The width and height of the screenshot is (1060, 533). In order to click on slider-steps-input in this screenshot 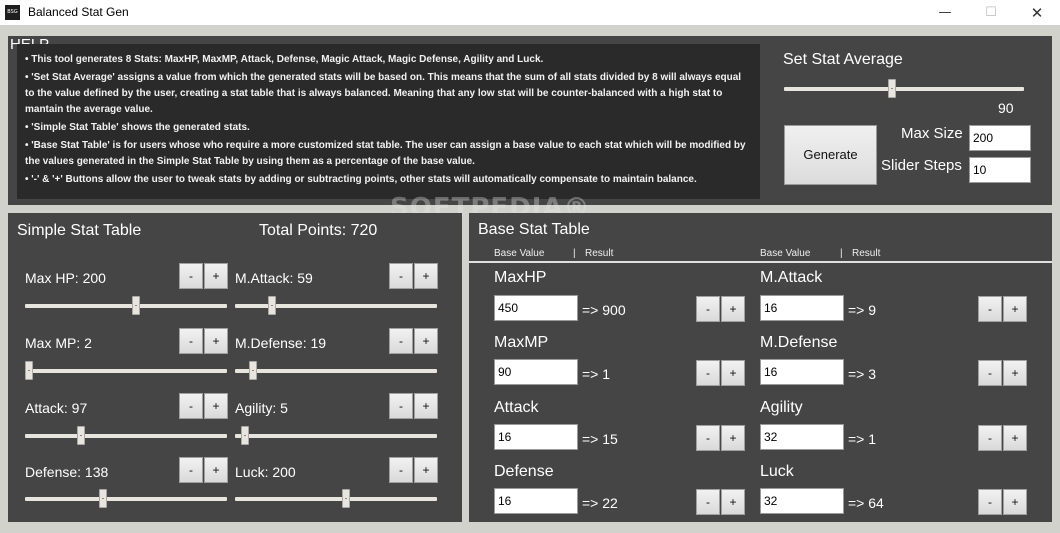, I will do `click(1000, 170)`.